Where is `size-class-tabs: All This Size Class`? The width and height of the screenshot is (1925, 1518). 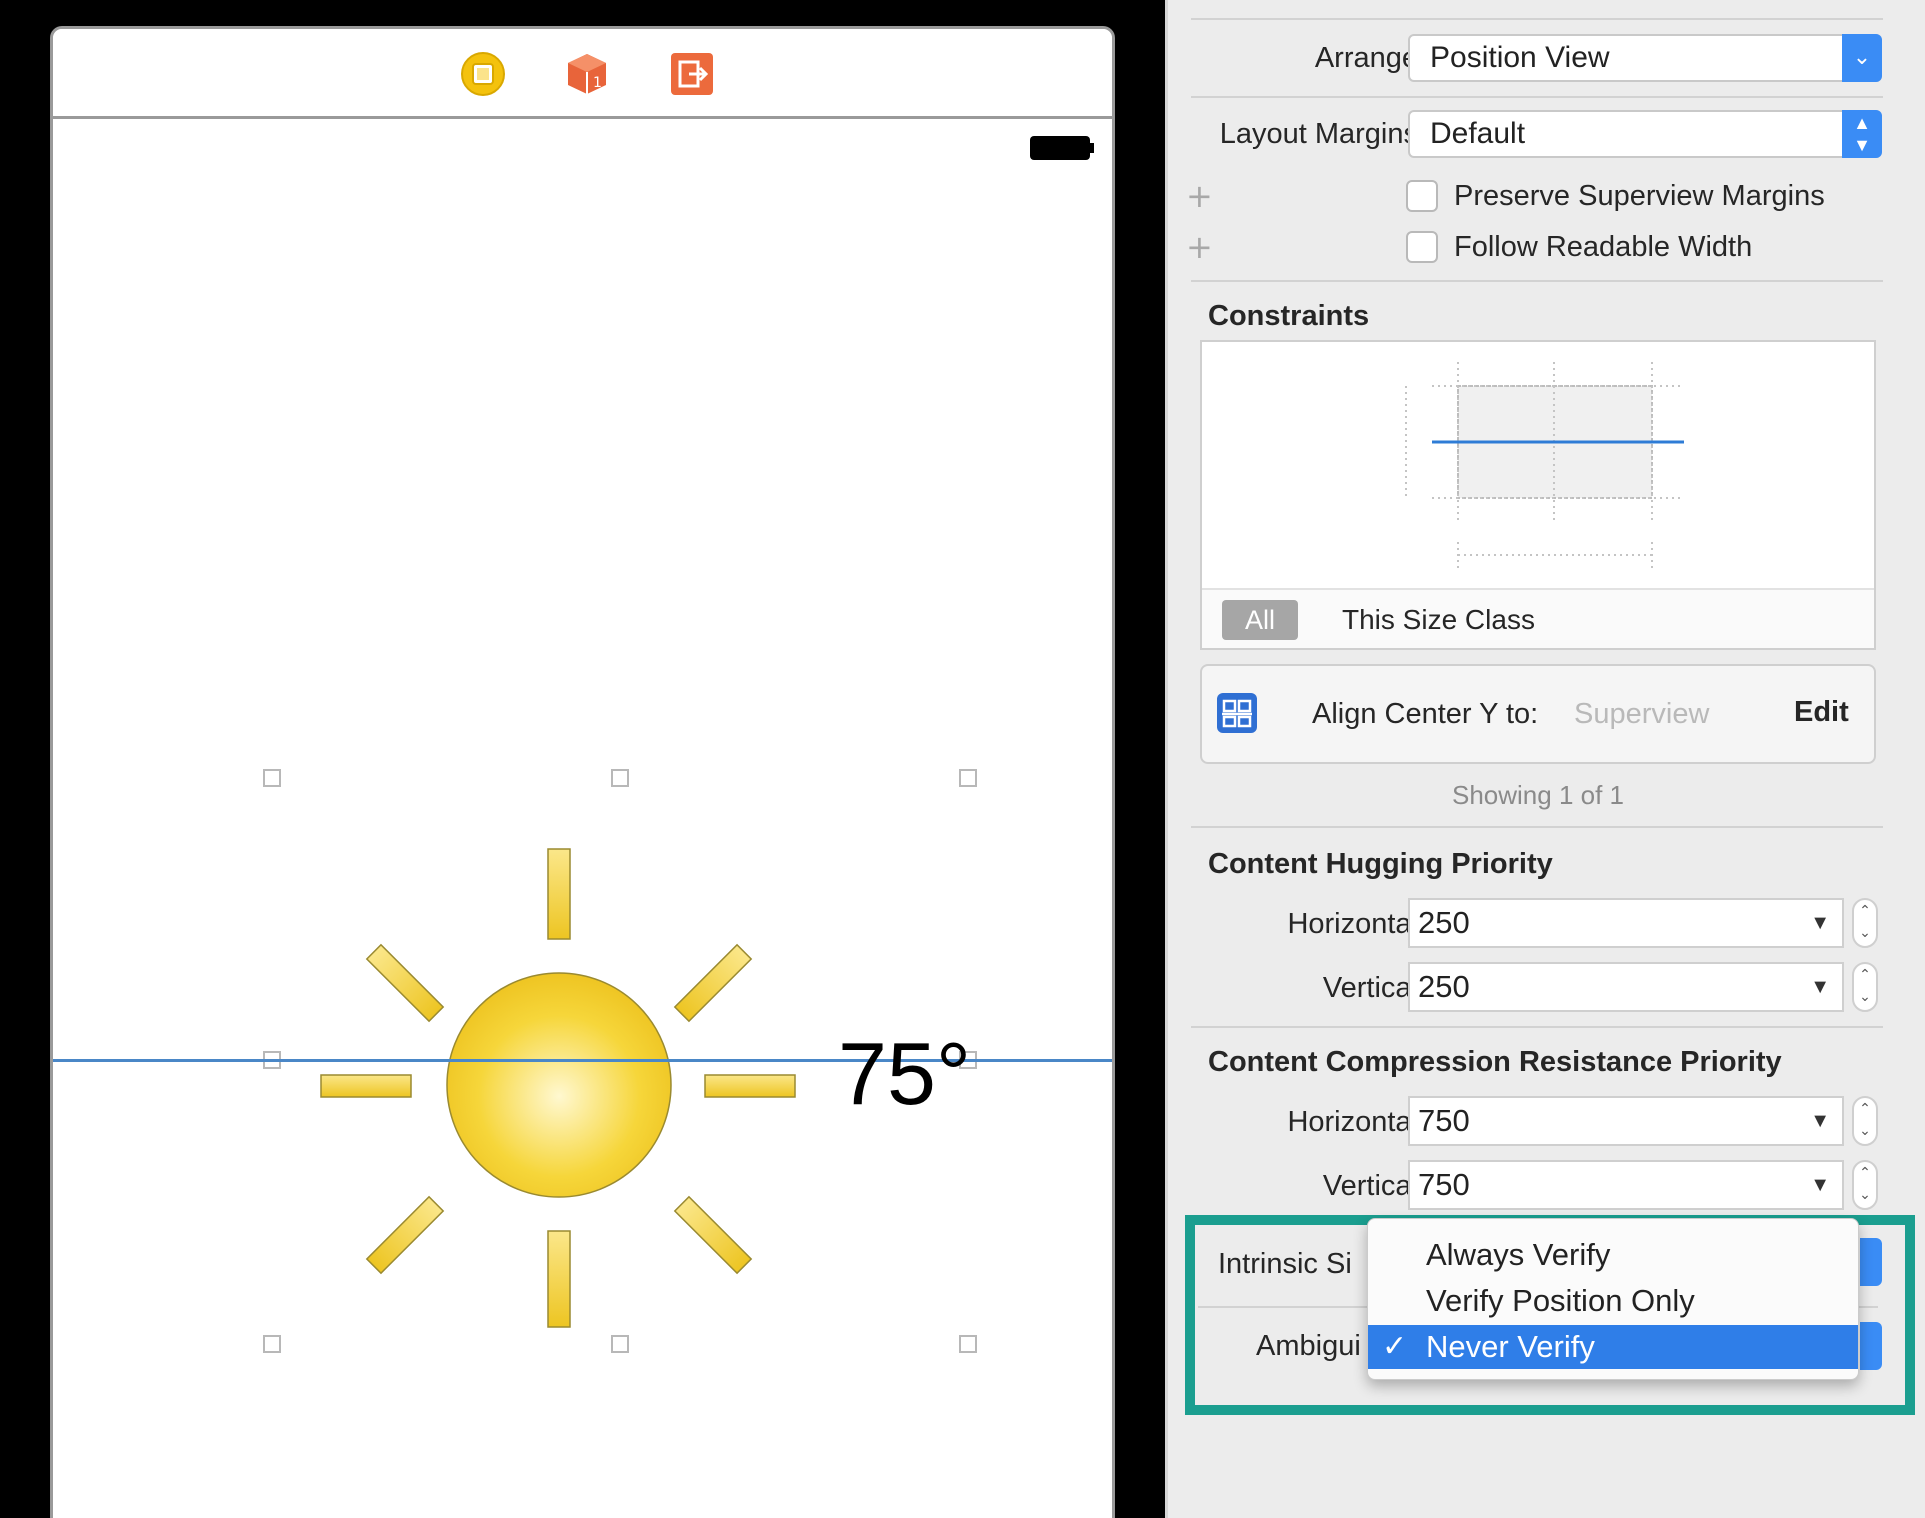 size-class-tabs: All This Size Class is located at coordinates (1538, 618).